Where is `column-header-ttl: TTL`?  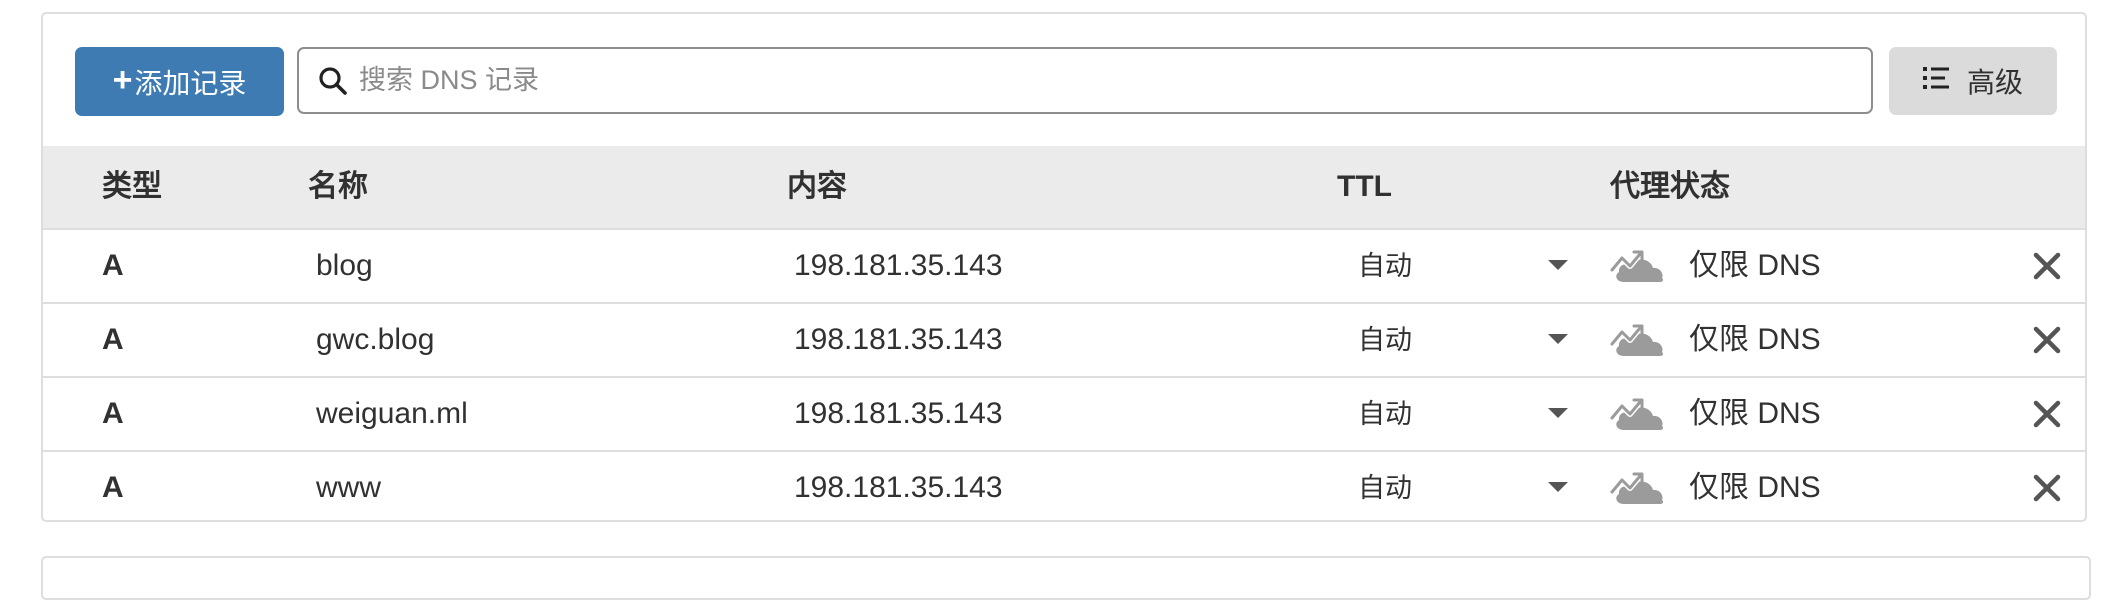 column-header-ttl: TTL is located at coordinates (1364, 187).